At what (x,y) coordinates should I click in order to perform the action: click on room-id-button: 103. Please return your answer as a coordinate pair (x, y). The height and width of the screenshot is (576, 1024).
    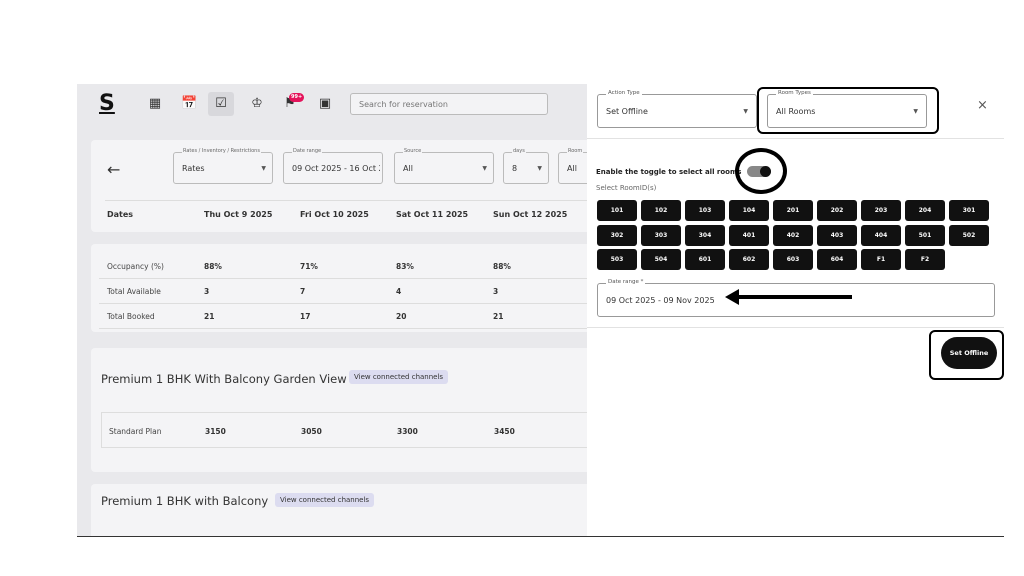
    Looking at the image, I should click on (705, 210).